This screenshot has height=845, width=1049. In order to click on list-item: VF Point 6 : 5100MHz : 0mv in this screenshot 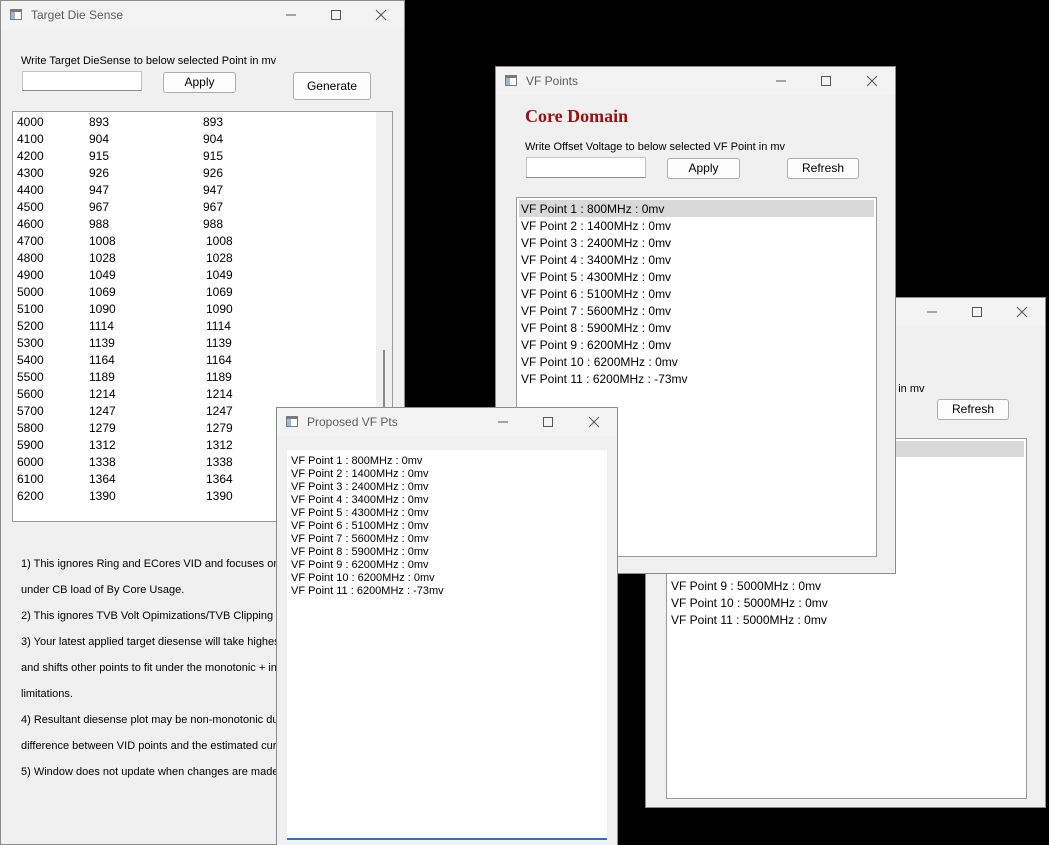, I will do `click(696, 293)`.